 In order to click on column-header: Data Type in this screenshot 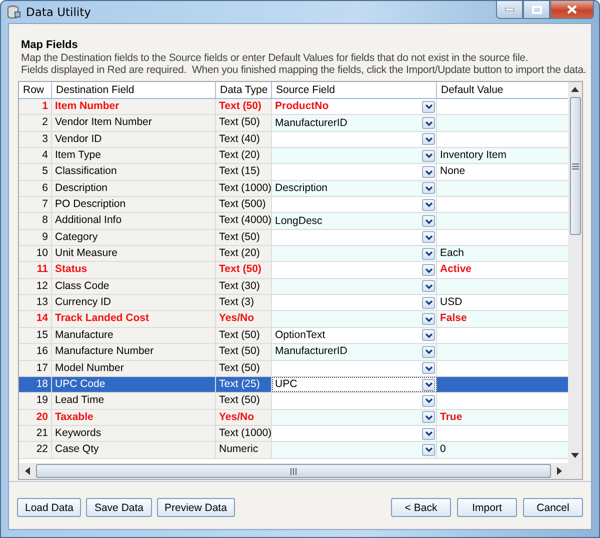, I will do `click(244, 90)`.